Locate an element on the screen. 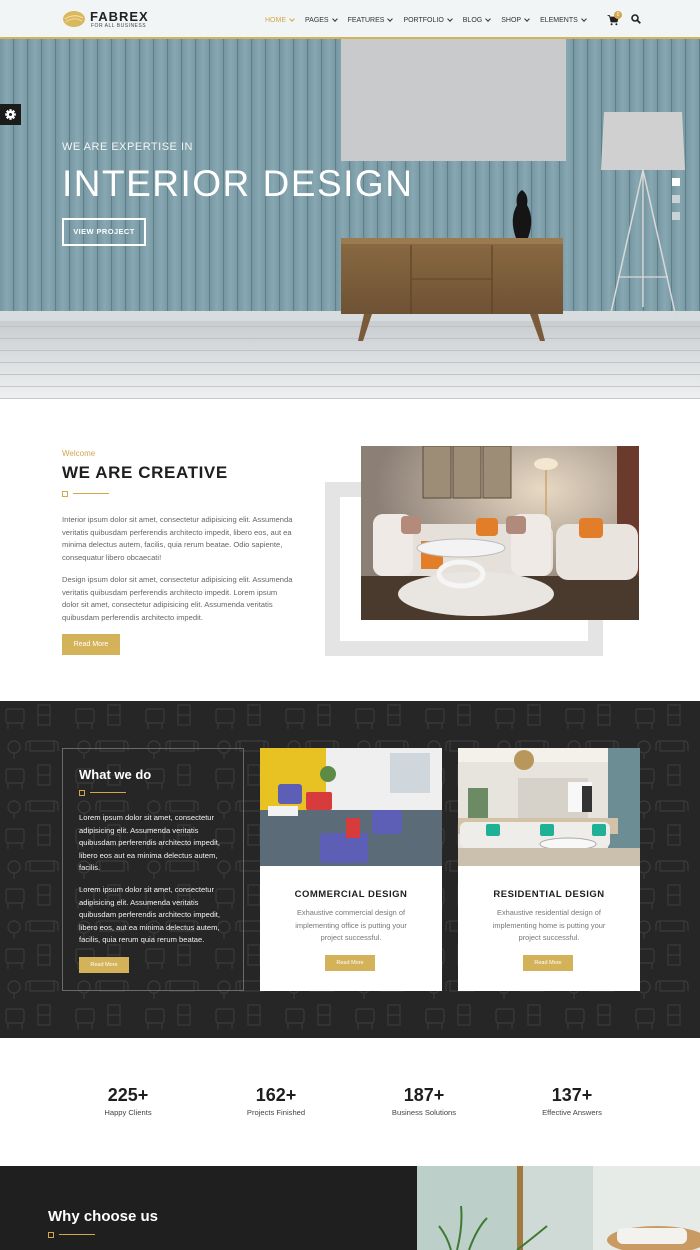 The width and height of the screenshot is (700, 1250). residential-design-image is located at coordinates (549, 807).